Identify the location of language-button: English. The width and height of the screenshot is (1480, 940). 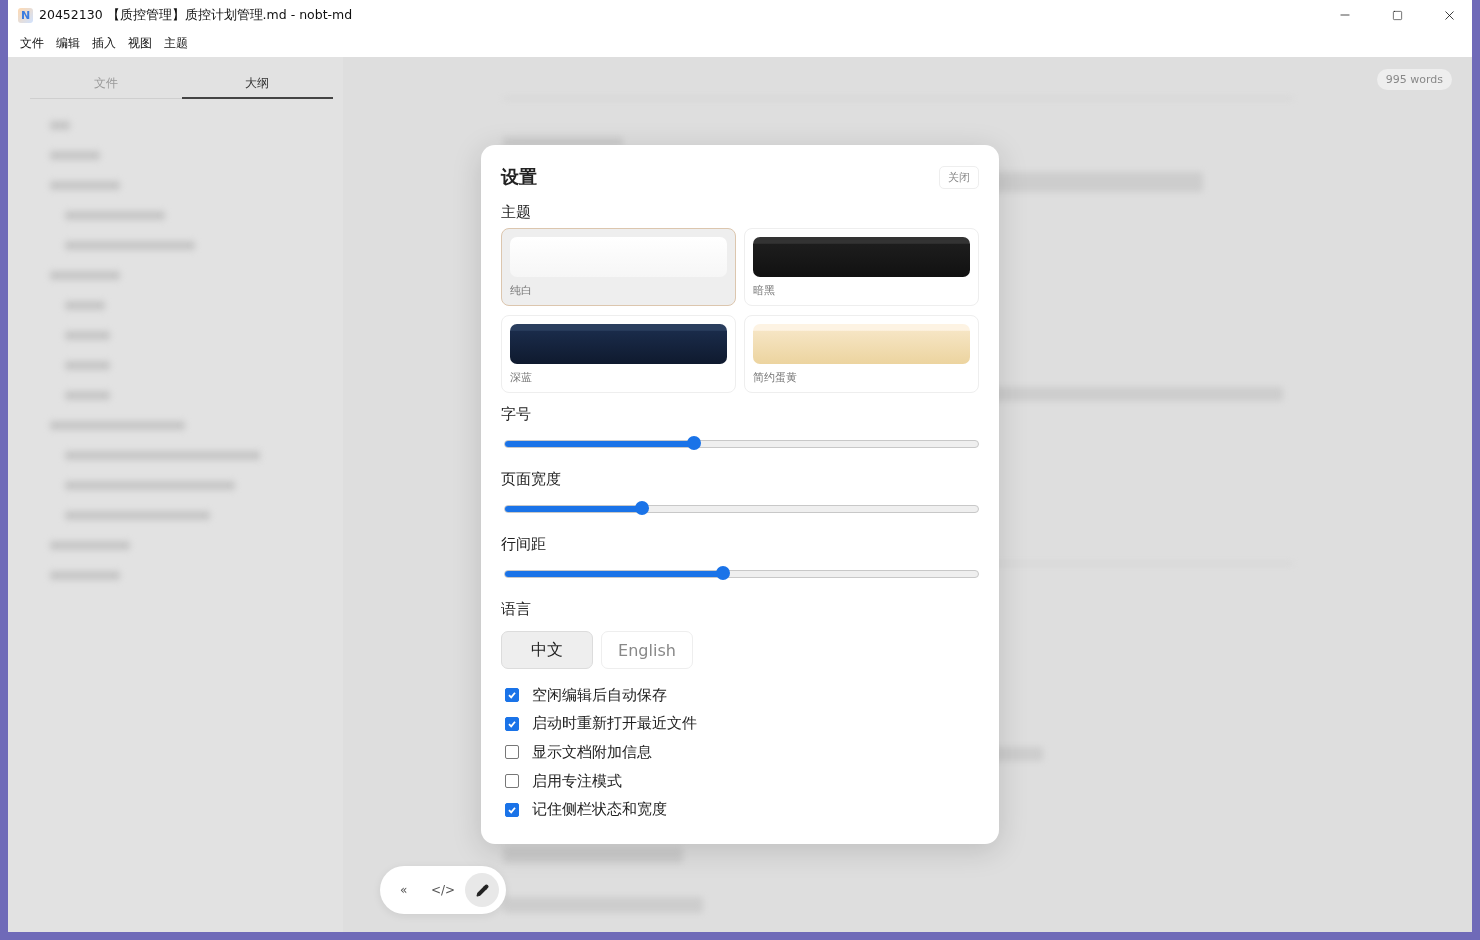
(647, 650).